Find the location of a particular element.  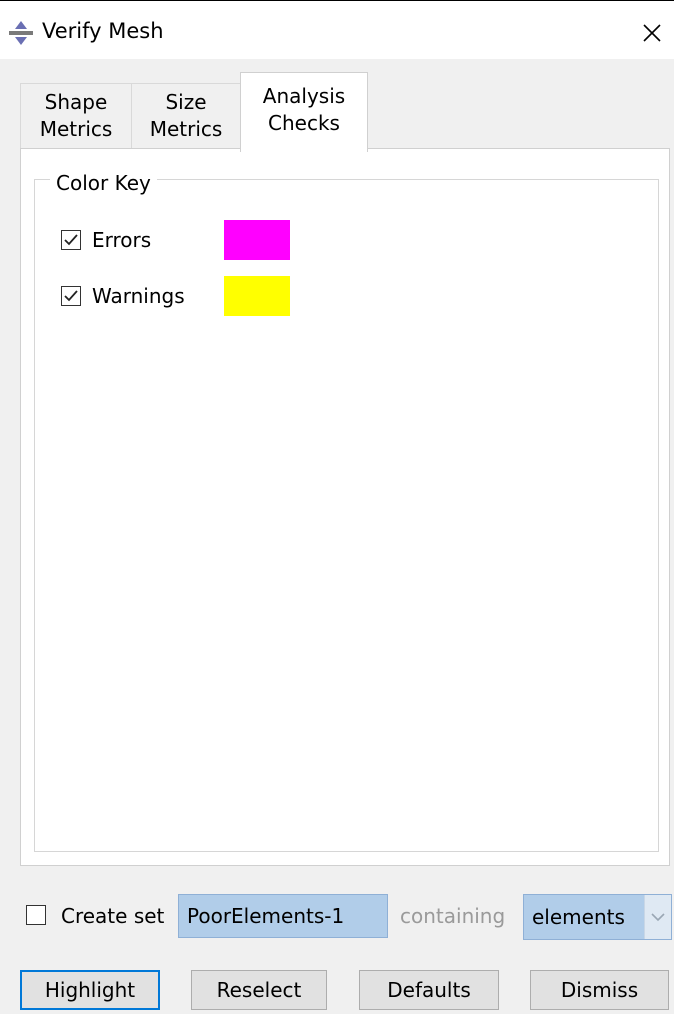

tab-shape-metrics-line2: Metrics is located at coordinates (76, 129).